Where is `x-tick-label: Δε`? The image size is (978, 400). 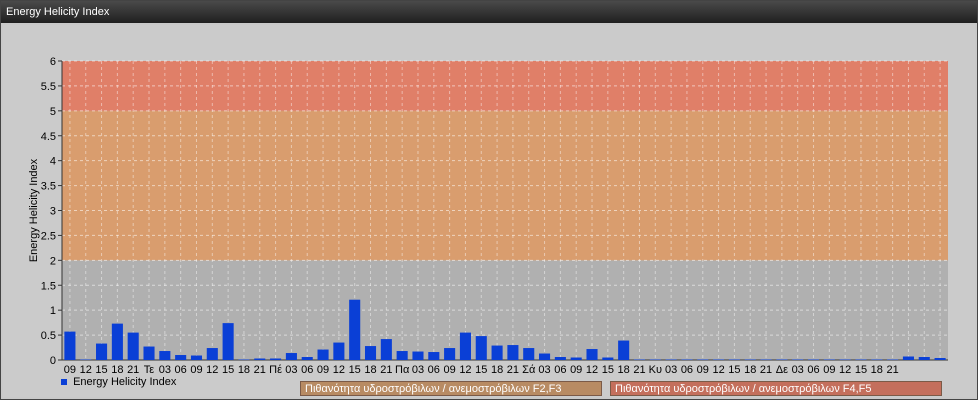
x-tick-label: Δε is located at coordinates (782, 370).